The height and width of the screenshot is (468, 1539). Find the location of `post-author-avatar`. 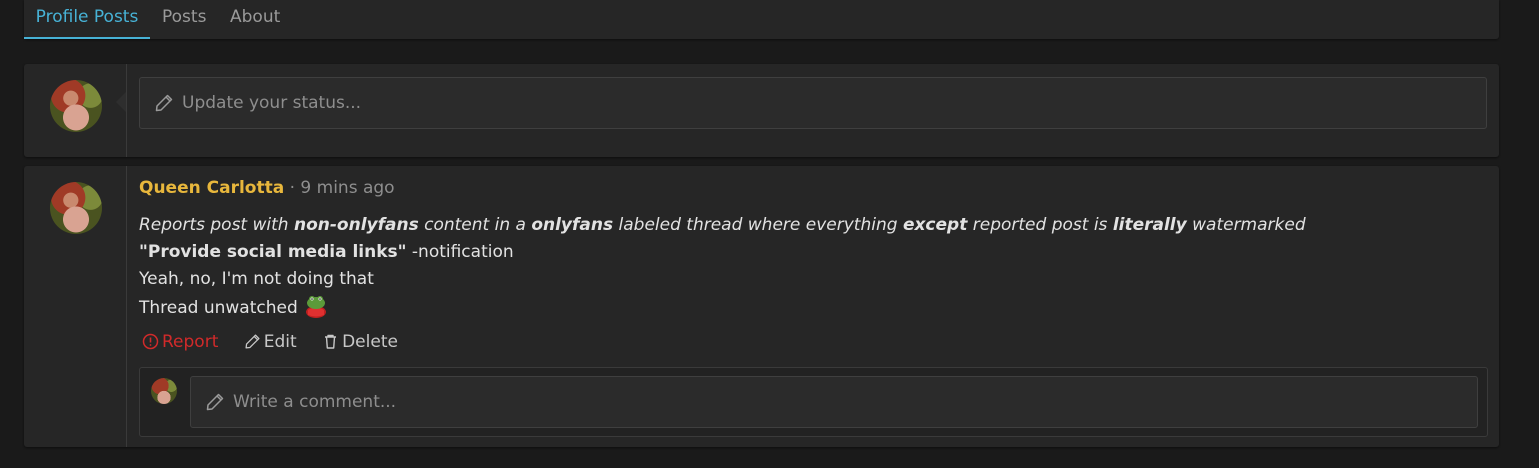

post-author-avatar is located at coordinates (76, 208).